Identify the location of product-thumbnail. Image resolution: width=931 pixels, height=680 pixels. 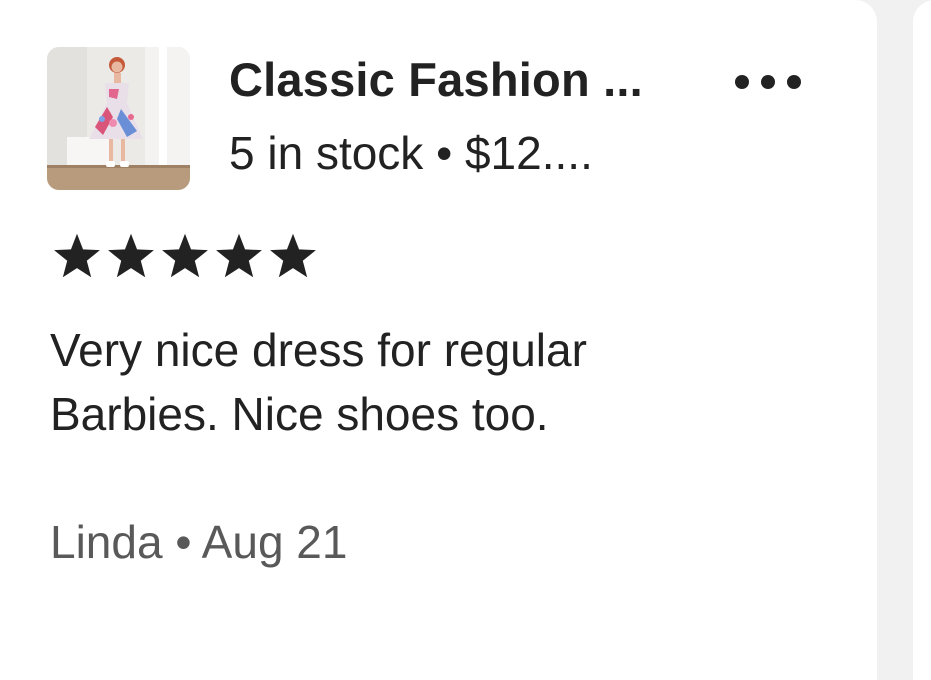
(118, 118).